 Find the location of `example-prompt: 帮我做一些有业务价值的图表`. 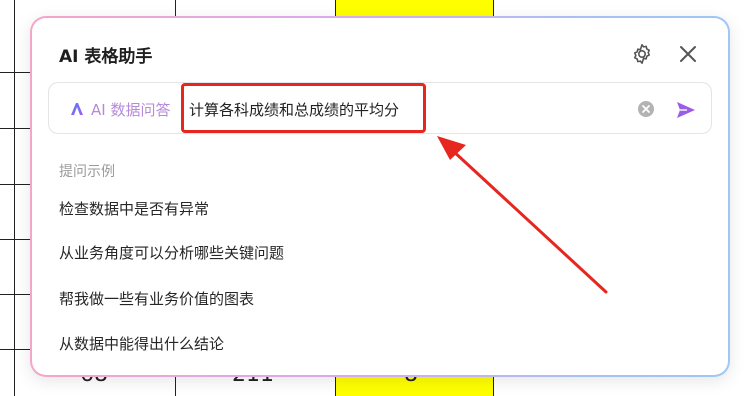

example-prompt: 帮我做一些有业务价值的图表 is located at coordinates (156, 298).